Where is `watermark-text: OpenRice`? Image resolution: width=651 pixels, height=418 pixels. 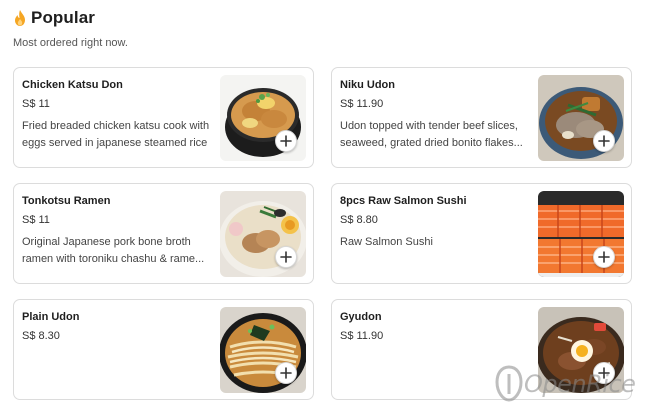 watermark-text: OpenRice is located at coordinates (580, 384).